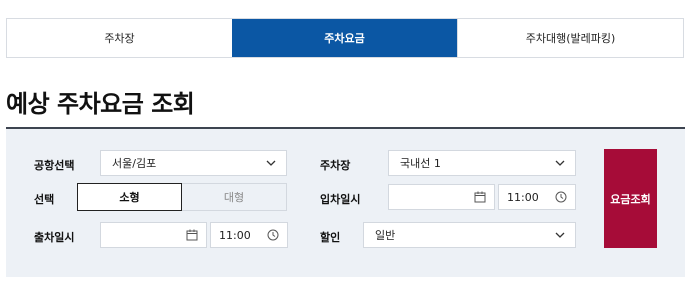 The image size is (700, 292). Describe the element at coordinates (335, 165) in the screenshot. I see `parking-lot-label: 주차장` at that location.